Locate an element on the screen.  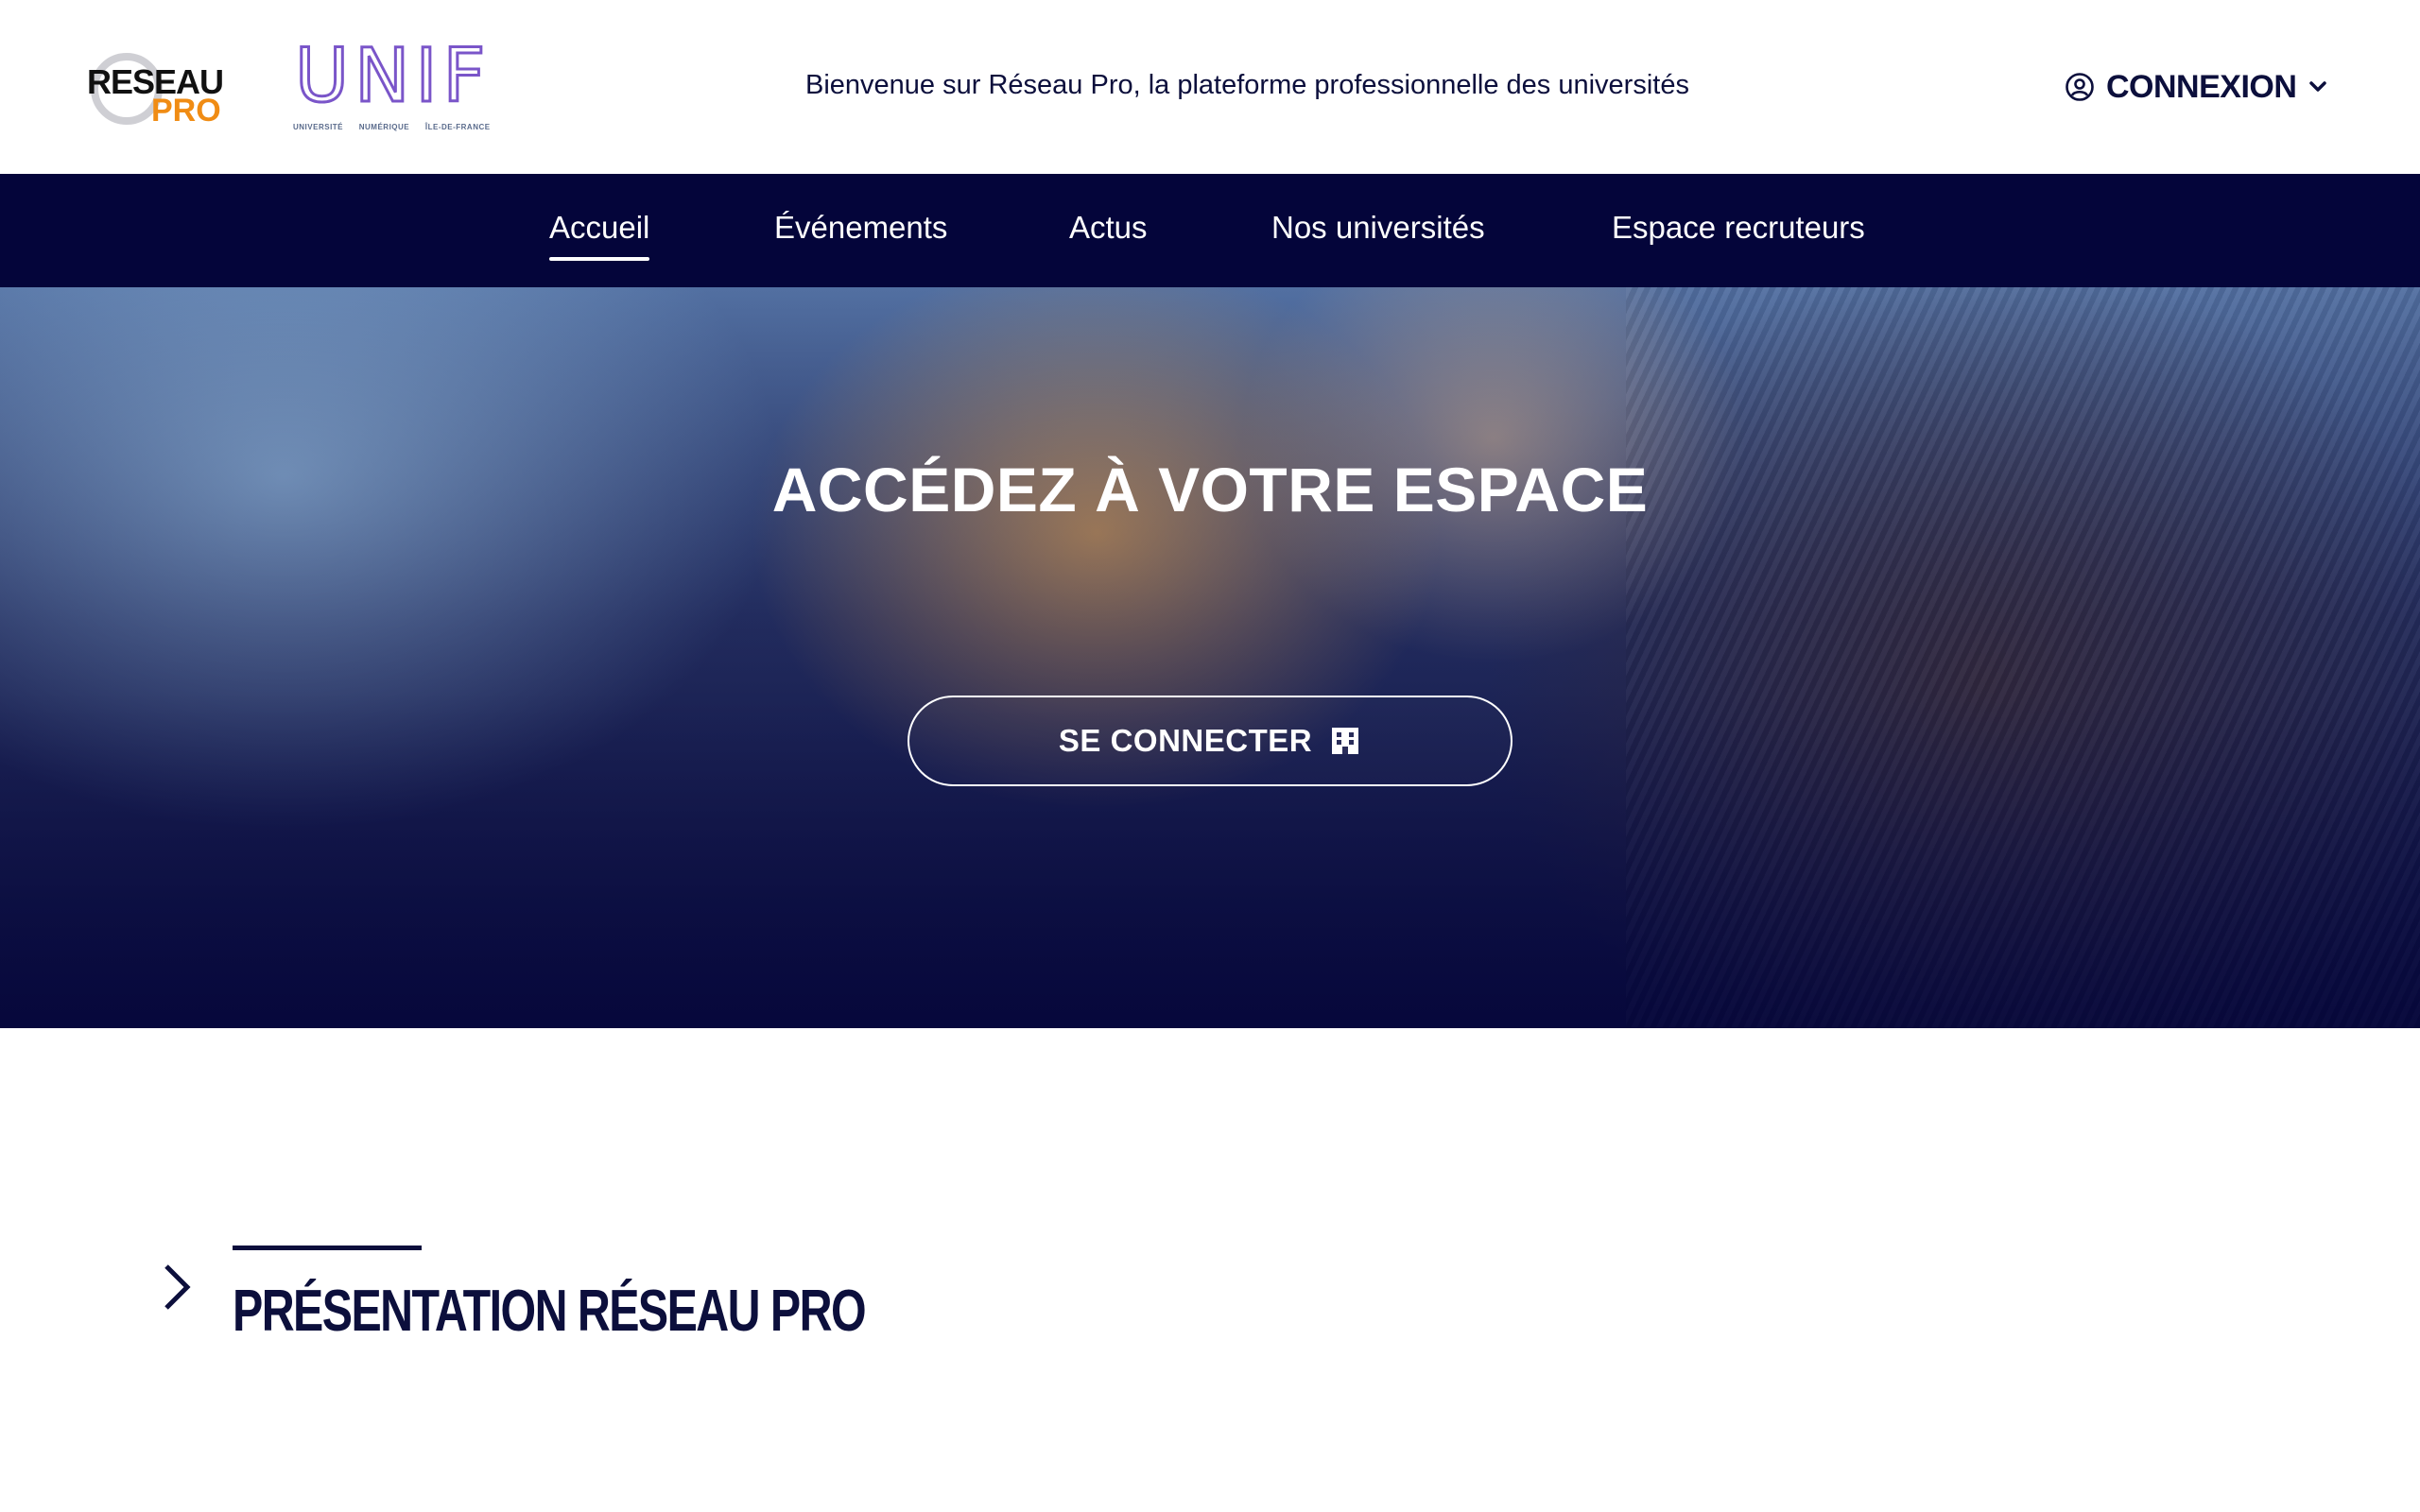
chevron-right-icon is located at coordinates (177, 1287).